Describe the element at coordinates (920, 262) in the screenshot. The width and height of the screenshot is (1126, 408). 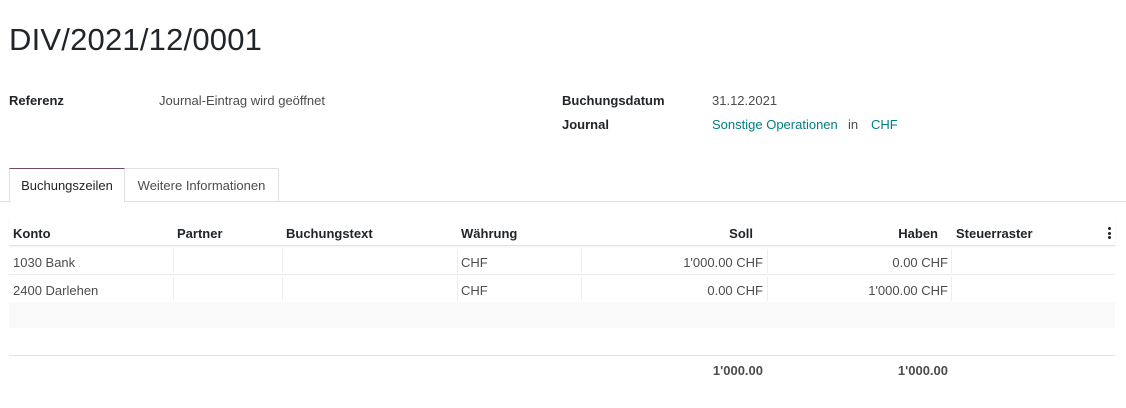
I see `cell-haben: 0.00 CHF` at that location.